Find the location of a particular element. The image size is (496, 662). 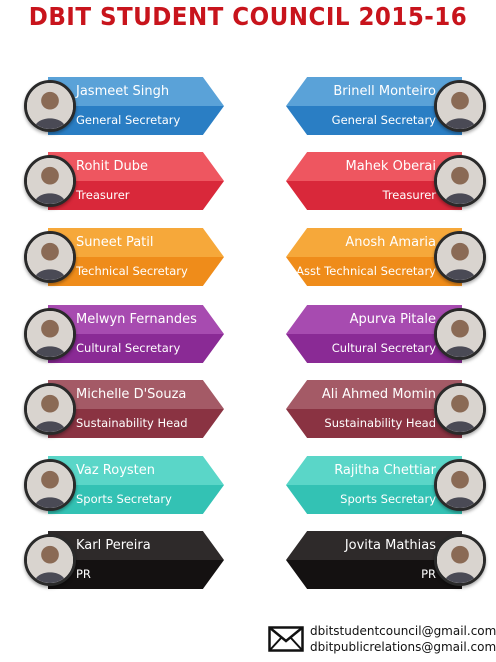

member-card: Rajitha Chettiar Sports Secretary is located at coordinates (386, 485).